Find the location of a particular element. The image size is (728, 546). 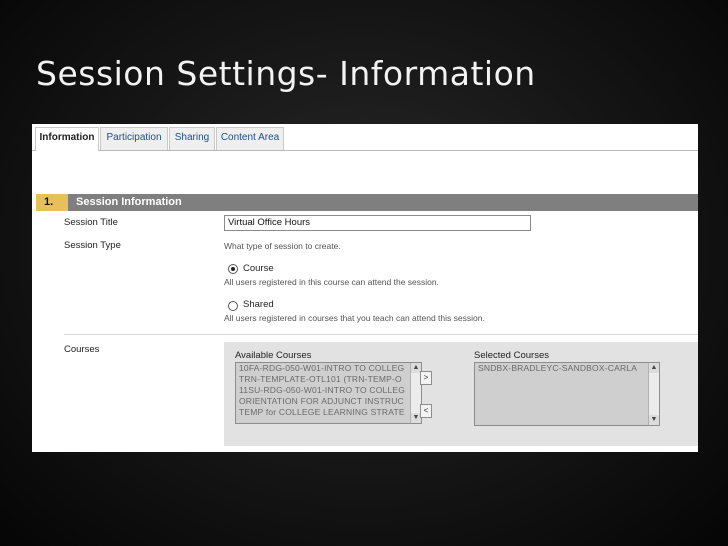

session-type-label: Session Type is located at coordinates (92, 245).